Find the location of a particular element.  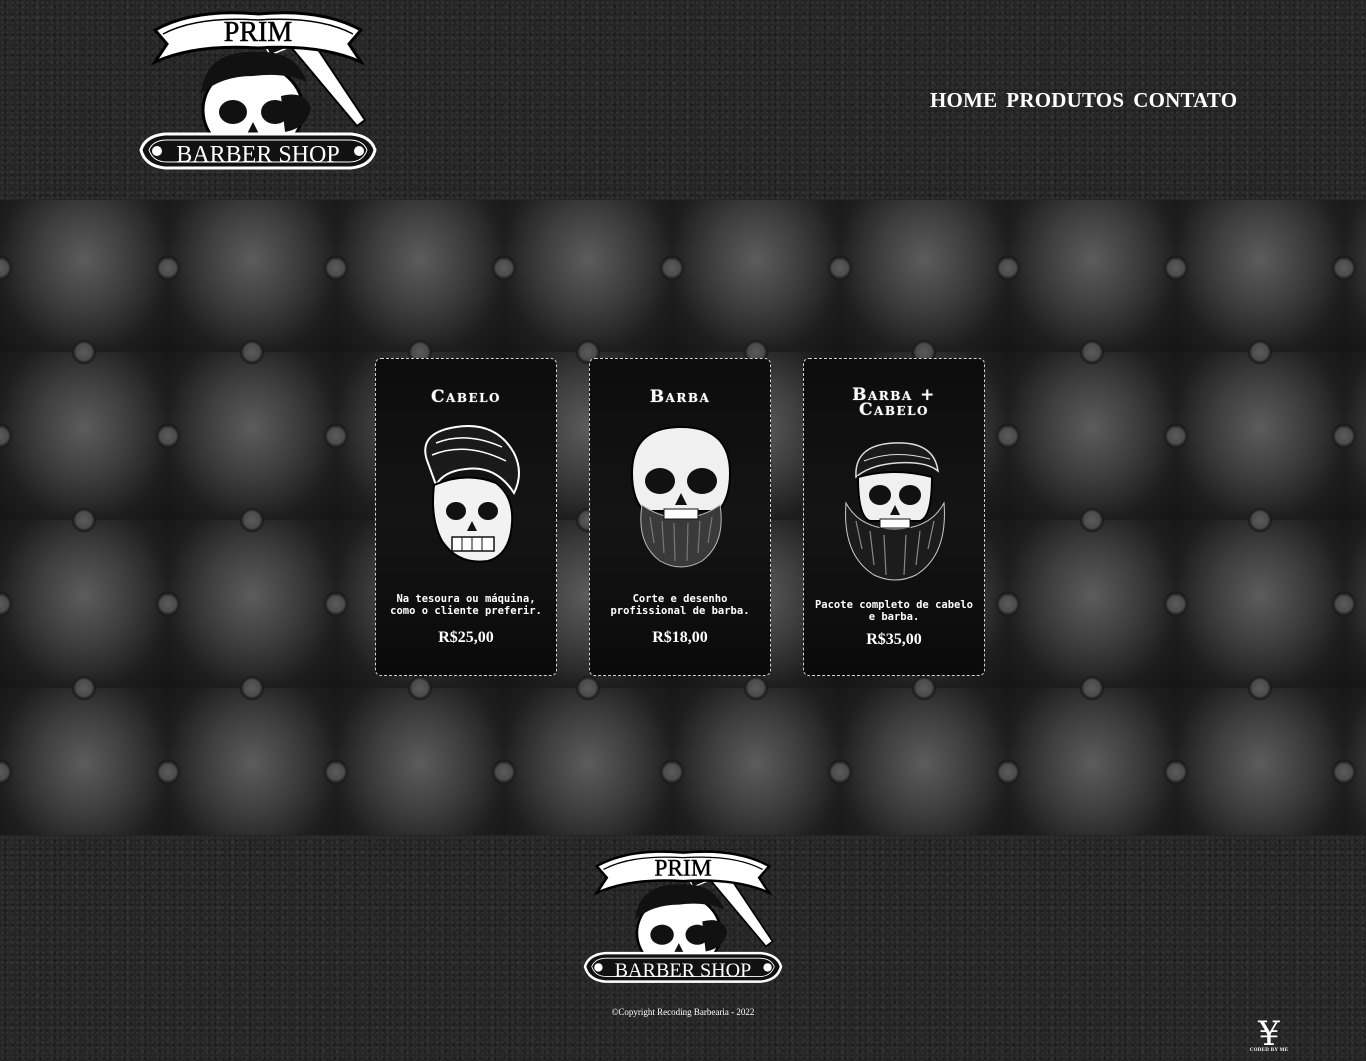

card-description: Corte e desenho profissional de barba. is located at coordinates (680, 605).